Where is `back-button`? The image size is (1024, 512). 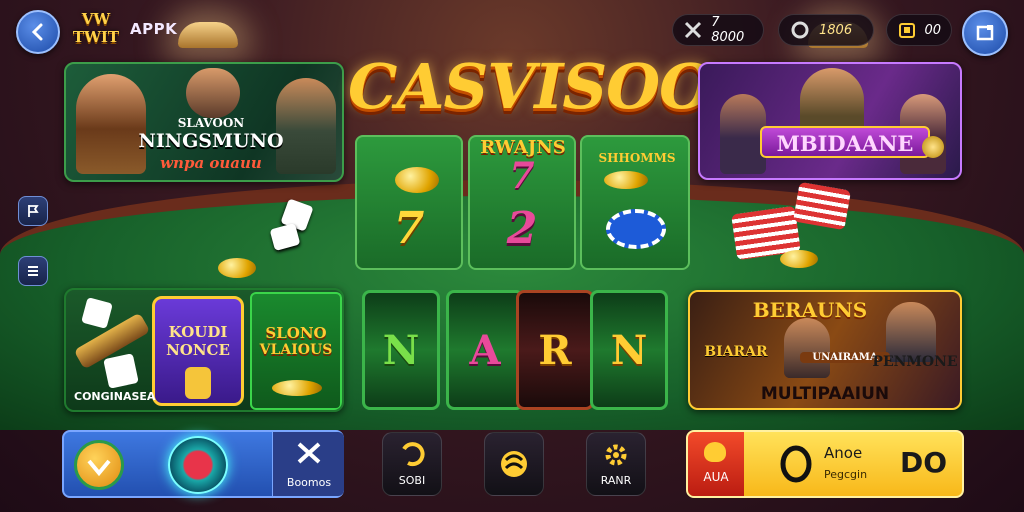 back-button is located at coordinates (38, 32).